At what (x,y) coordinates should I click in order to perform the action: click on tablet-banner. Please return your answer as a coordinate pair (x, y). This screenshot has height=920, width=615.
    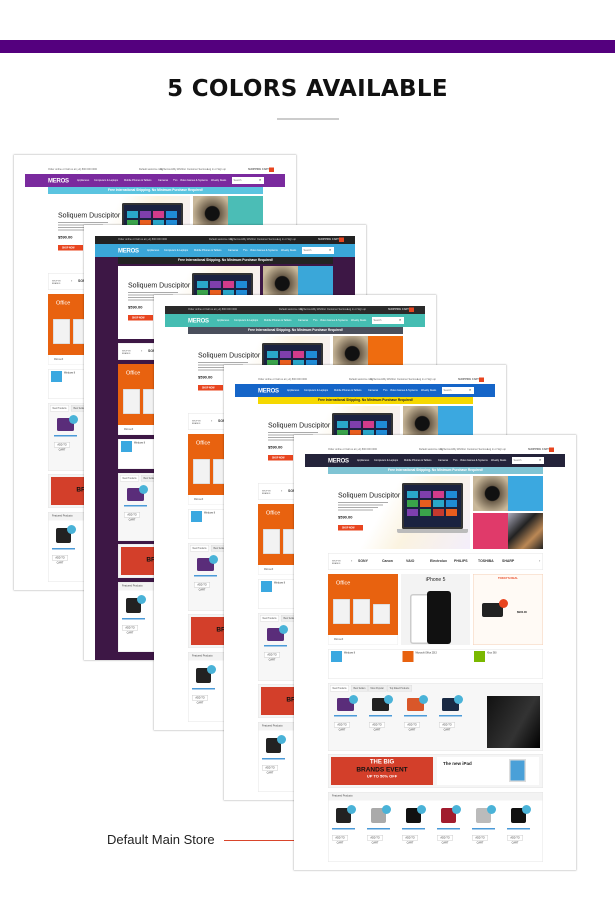
    Looking at the image, I should click on (525, 531).